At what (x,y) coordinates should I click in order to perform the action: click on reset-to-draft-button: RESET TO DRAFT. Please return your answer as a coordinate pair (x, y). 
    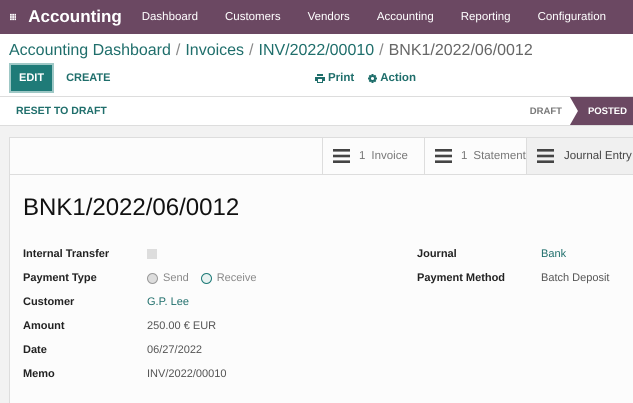
    Looking at the image, I should click on (61, 111).